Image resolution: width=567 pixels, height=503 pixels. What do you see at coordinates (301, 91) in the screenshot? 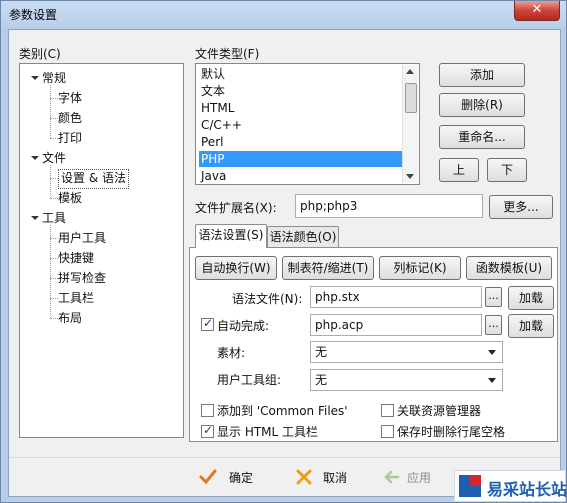
I see `filetype-list-item: 文本` at bounding box center [301, 91].